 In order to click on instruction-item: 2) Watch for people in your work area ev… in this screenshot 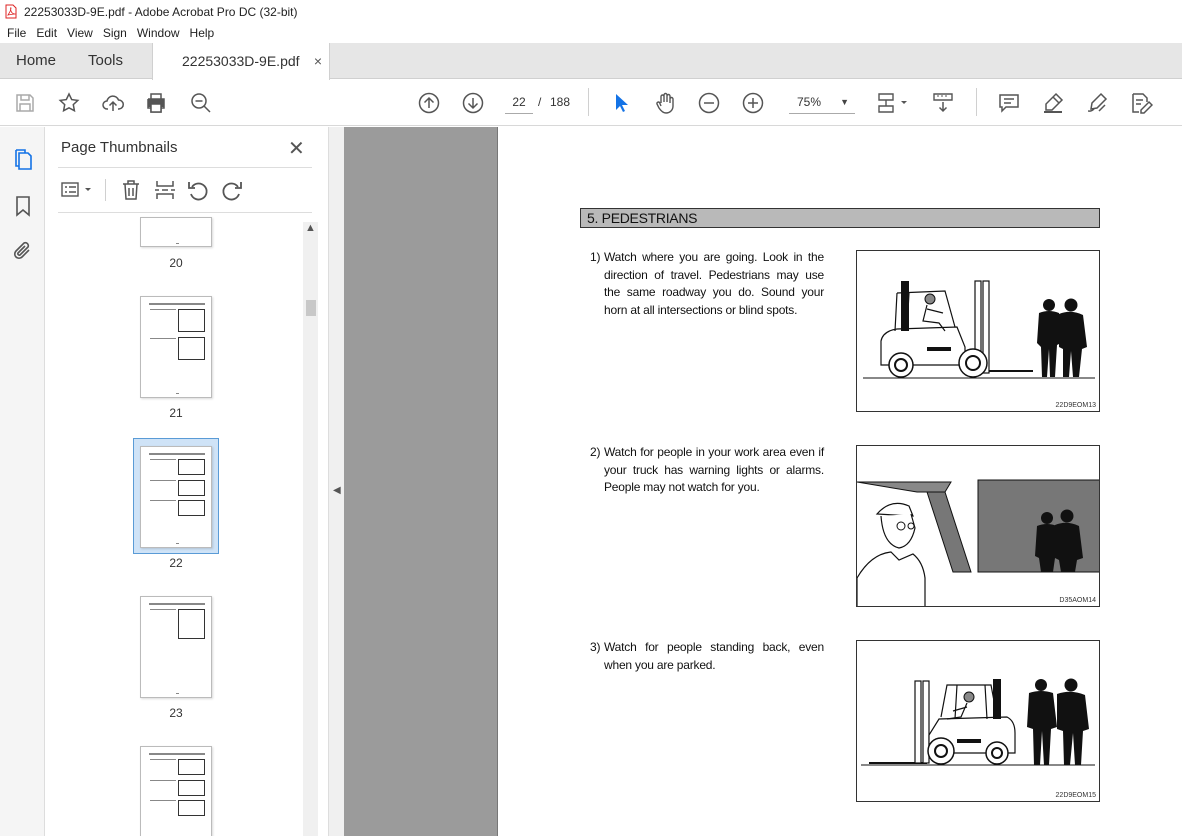, I will do `click(707, 470)`.